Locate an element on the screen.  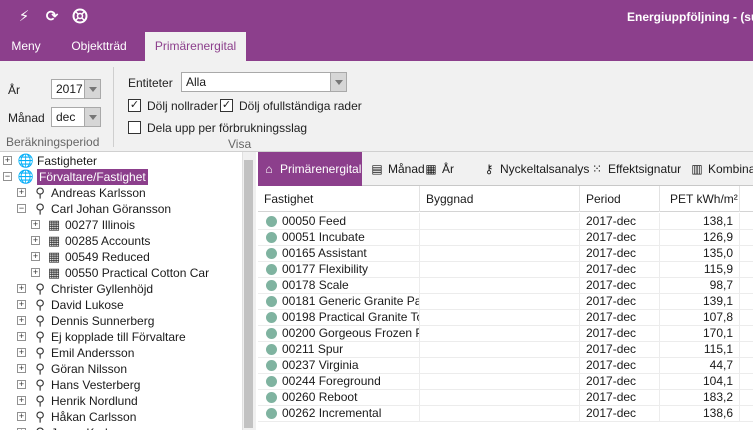
view-tab: ⁙ Effektsignatur is located at coordinates (634, 169).